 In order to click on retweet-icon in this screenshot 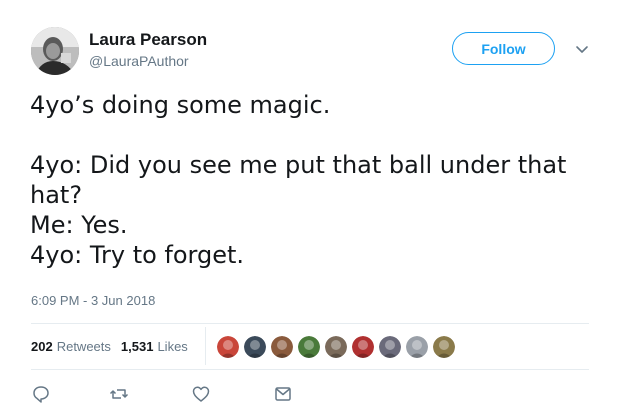, I will do `click(119, 394)`.